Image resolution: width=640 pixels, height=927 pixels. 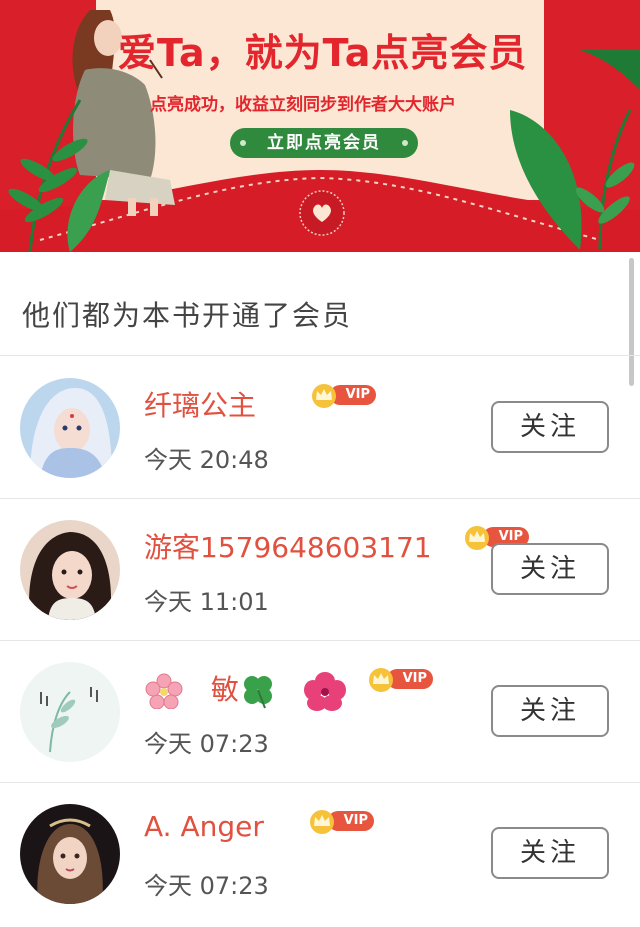 I want to click on fern-leaves-left, so click(x=59, y=175).